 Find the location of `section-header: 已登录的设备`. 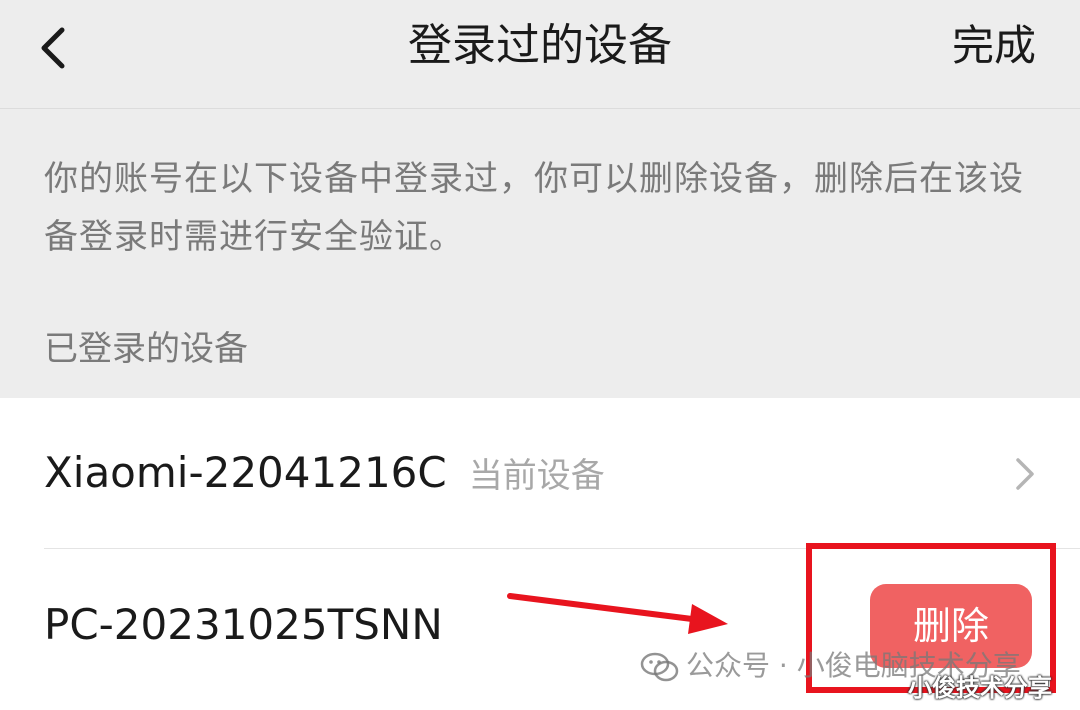

section-header: 已登录的设备 is located at coordinates (146, 349).